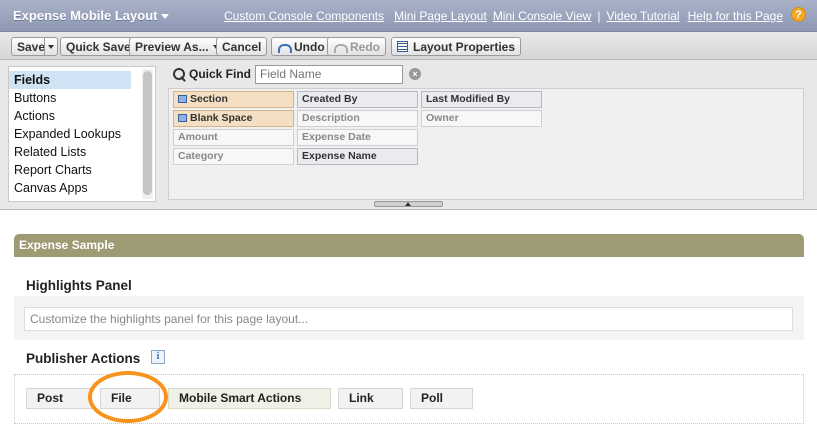 The width and height of the screenshot is (817, 436). I want to click on chevron-down-icon, so click(165, 16).